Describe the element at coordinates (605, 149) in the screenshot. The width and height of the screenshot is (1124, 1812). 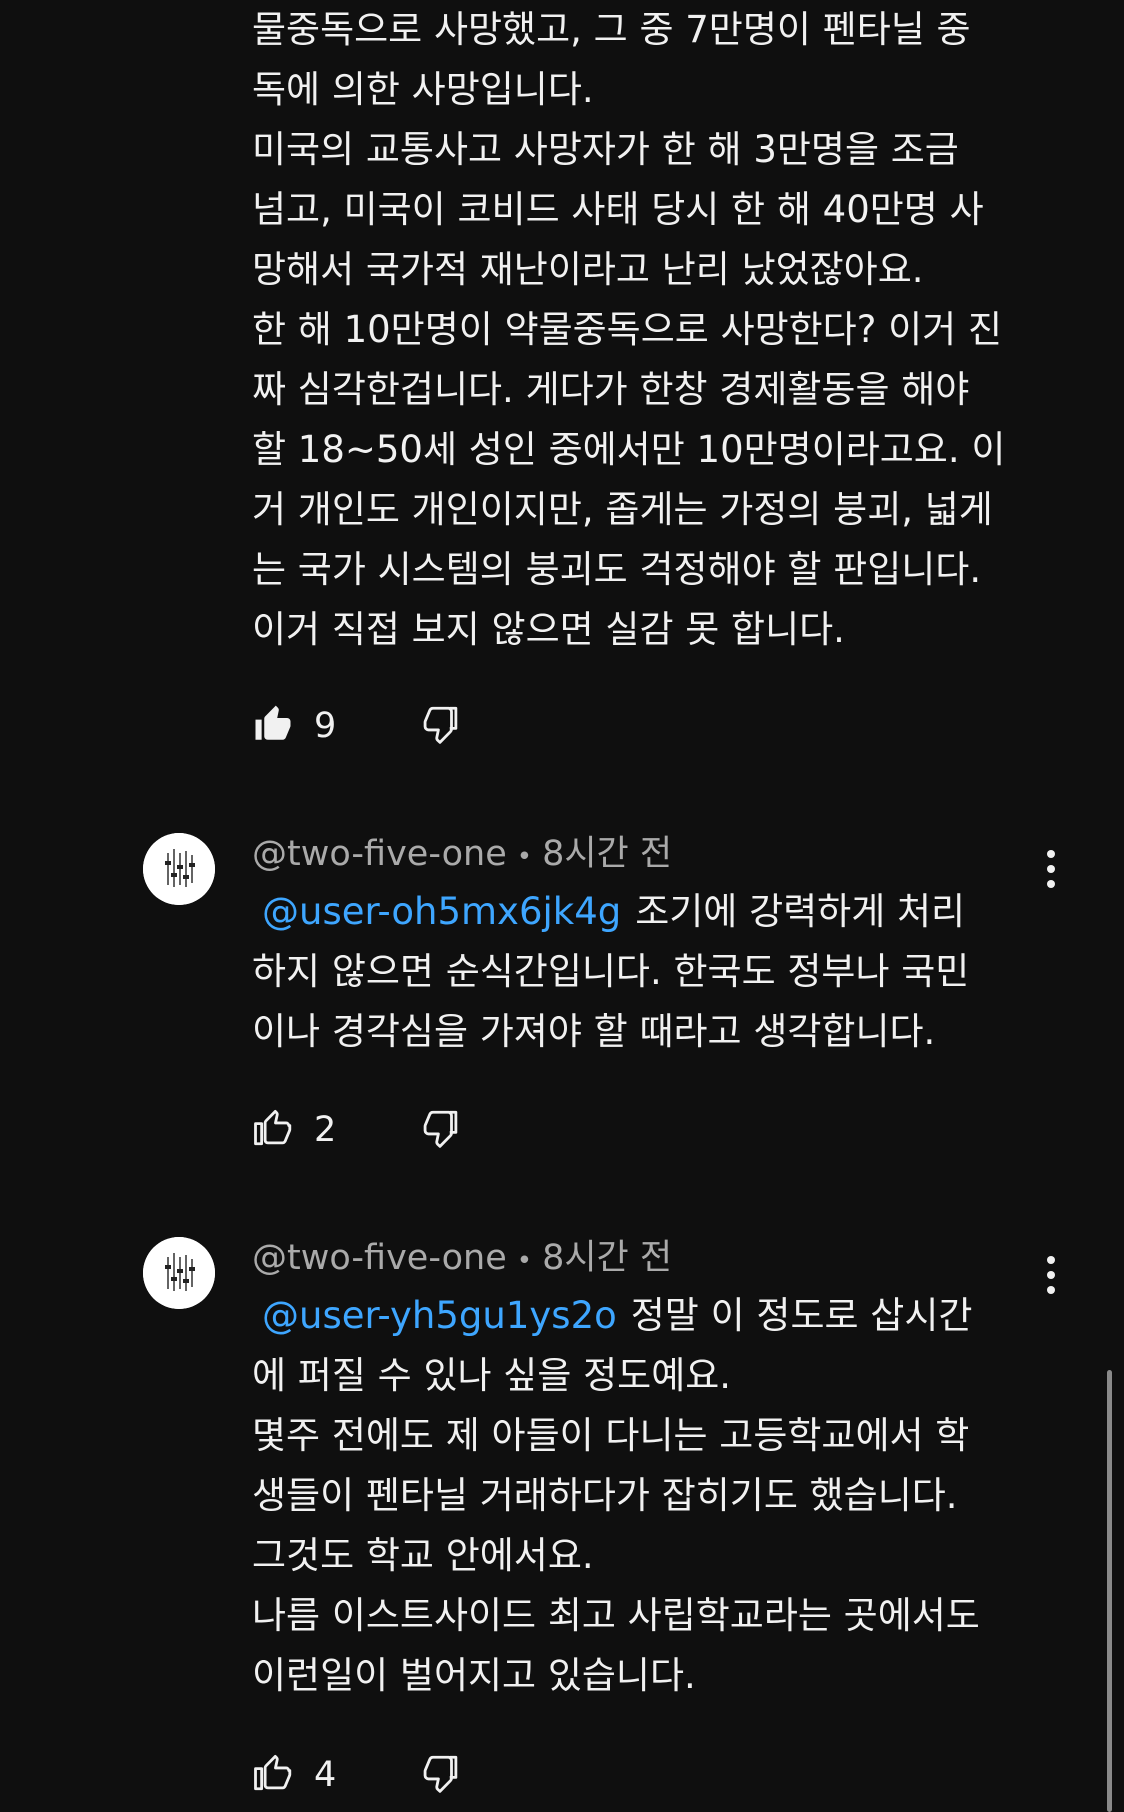
I see `comment-line: 미국의 교통사고 사망자가 한 해 3만명을 조금` at that location.